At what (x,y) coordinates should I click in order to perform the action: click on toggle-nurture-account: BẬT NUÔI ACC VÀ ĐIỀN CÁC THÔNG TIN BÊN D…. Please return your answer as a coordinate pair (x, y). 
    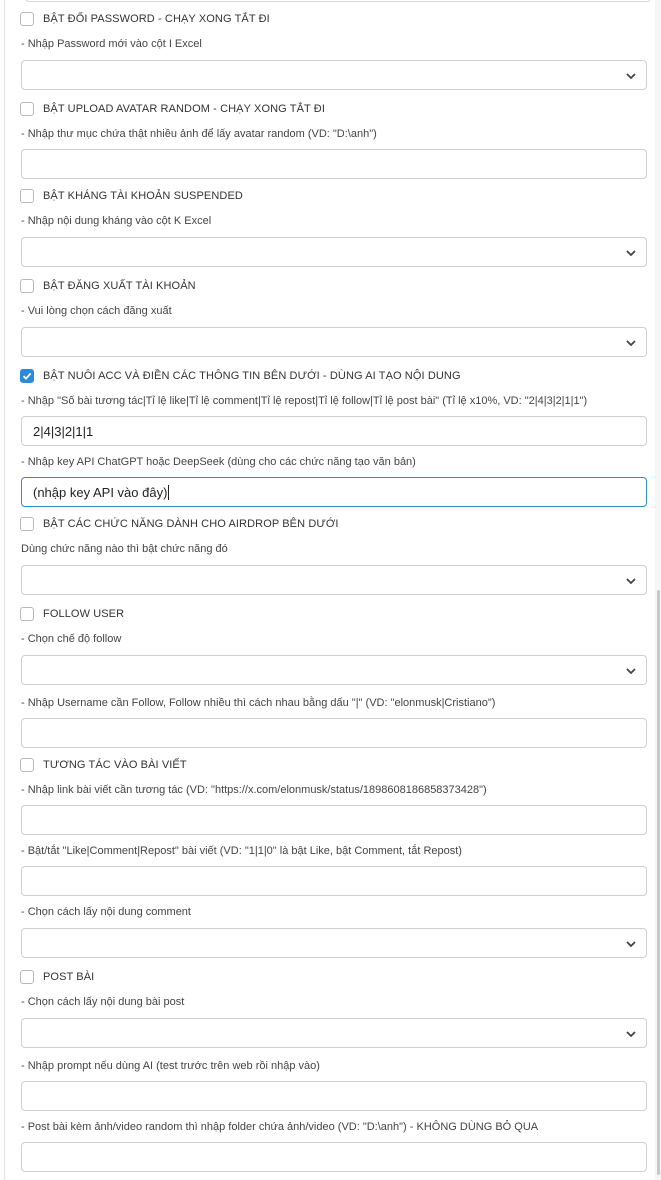
    Looking at the image, I should click on (240, 376).